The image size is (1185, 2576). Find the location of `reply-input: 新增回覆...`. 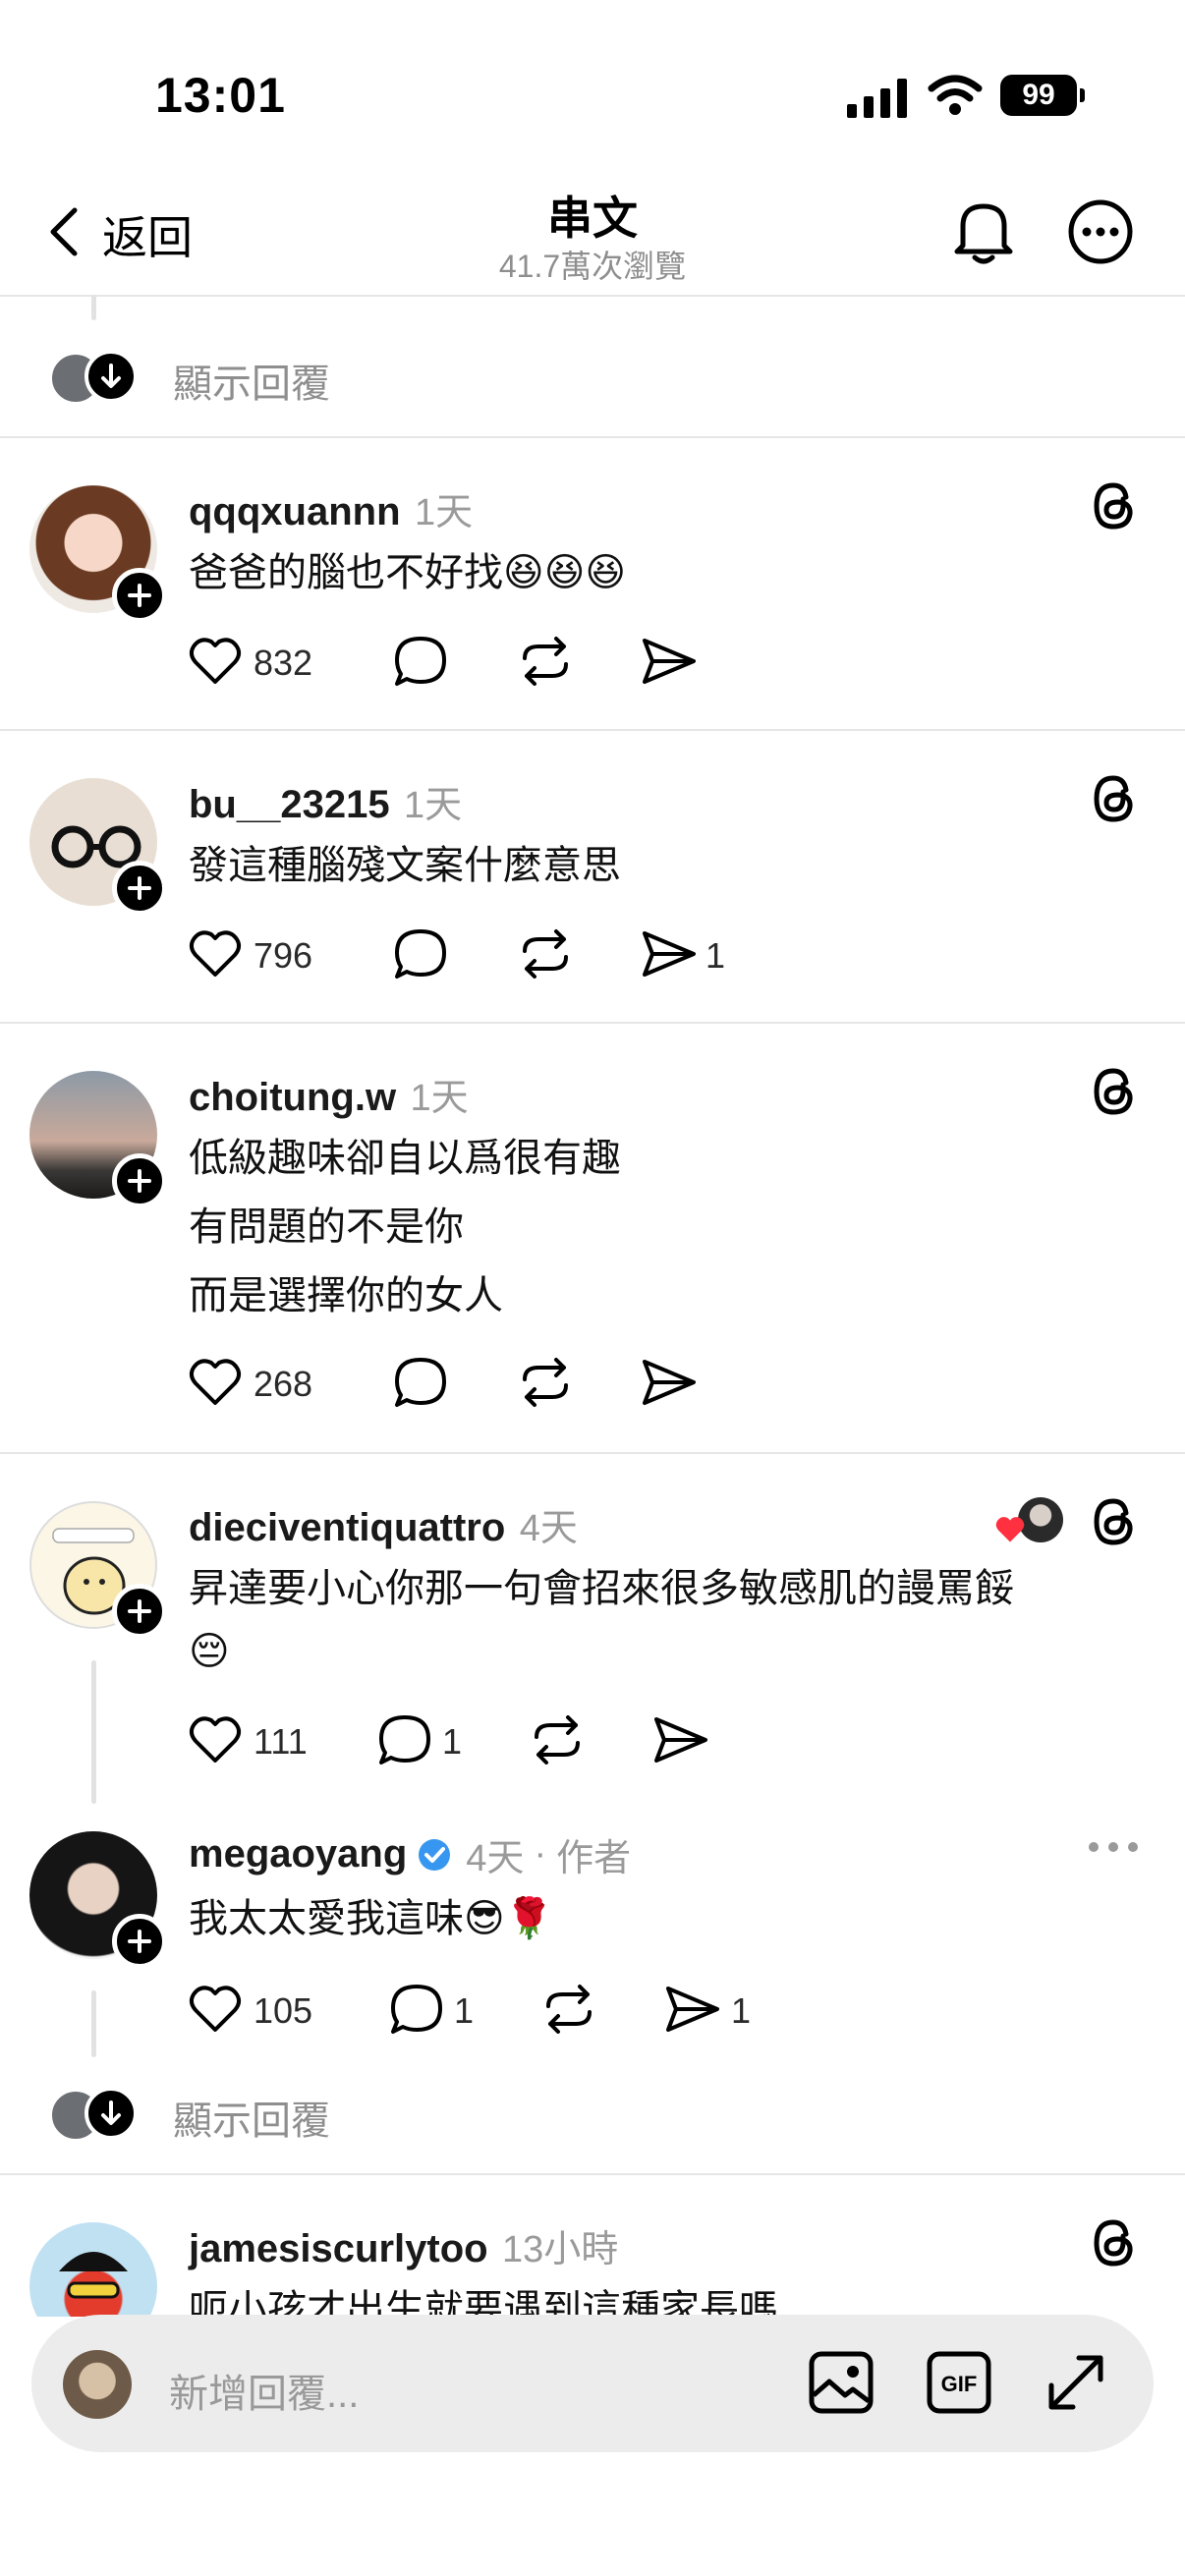

reply-input: 新增回覆... is located at coordinates (264, 2390).